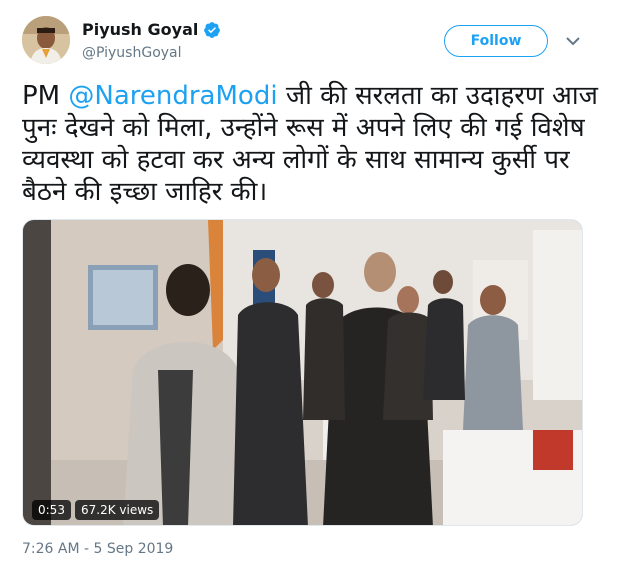 The height and width of the screenshot is (561, 620). I want to click on chevron-down-icon, so click(573, 41).